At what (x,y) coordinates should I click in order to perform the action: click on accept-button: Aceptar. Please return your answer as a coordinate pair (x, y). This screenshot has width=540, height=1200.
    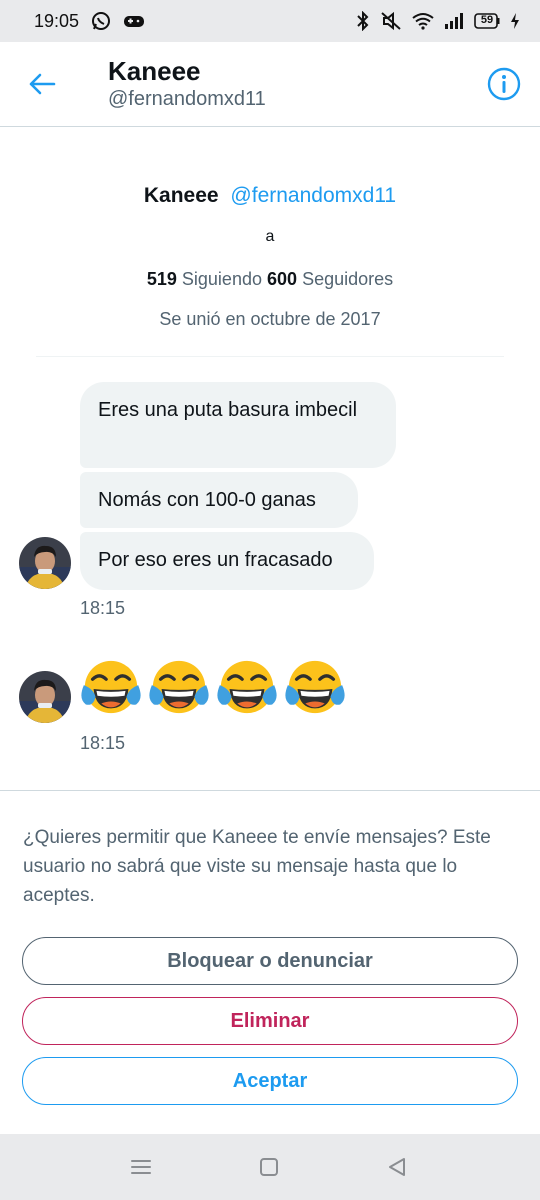
    Looking at the image, I should click on (270, 1081).